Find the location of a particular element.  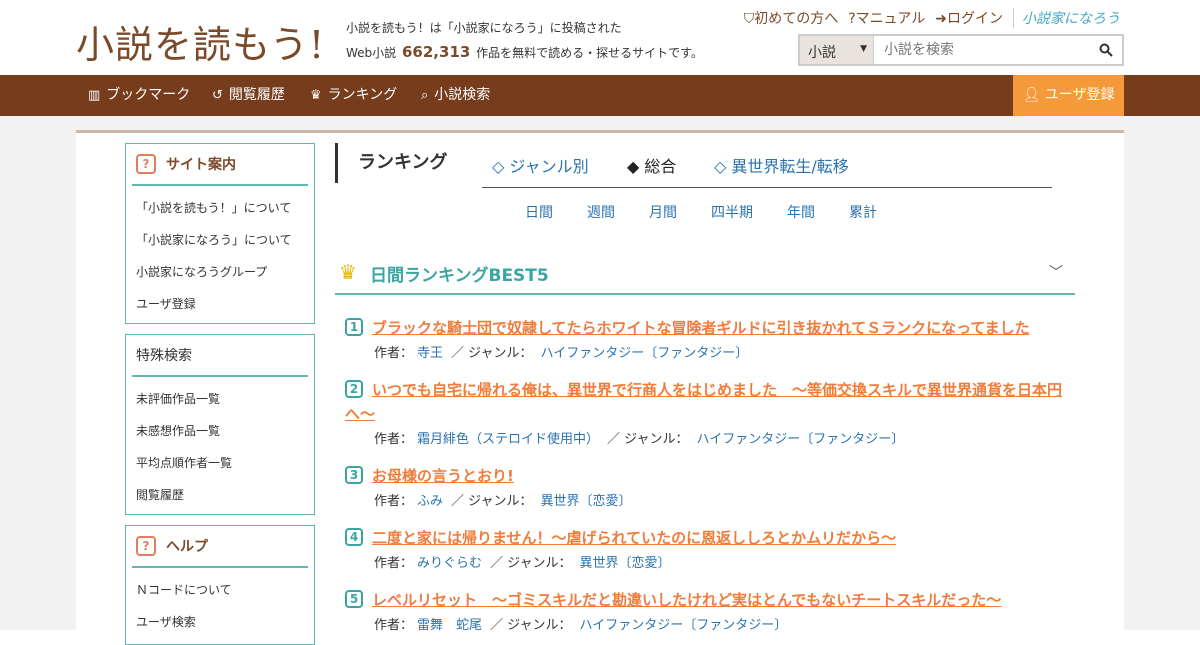

ranking-title: ランキング is located at coordinates (391, 163).